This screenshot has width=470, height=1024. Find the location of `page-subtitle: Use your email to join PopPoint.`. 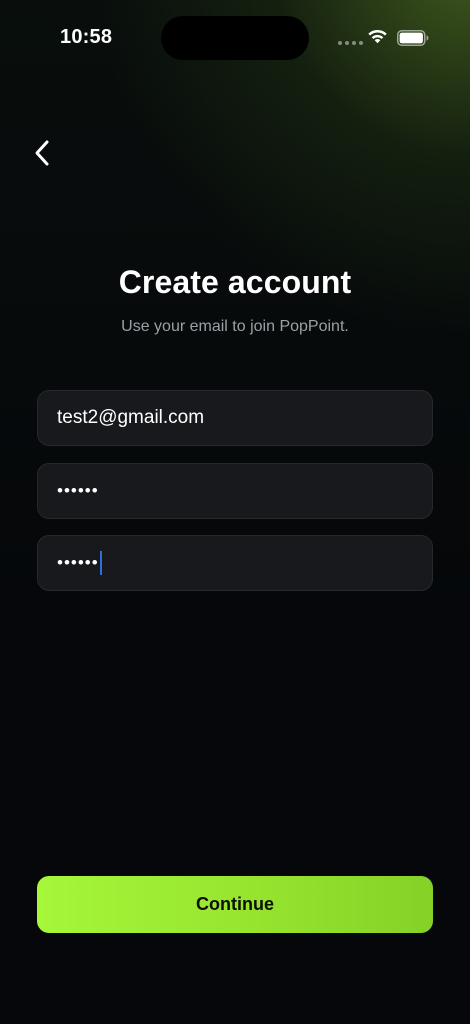

page-subtitle: Use your email to join PopPoint. is located at coordinates (235, 326).